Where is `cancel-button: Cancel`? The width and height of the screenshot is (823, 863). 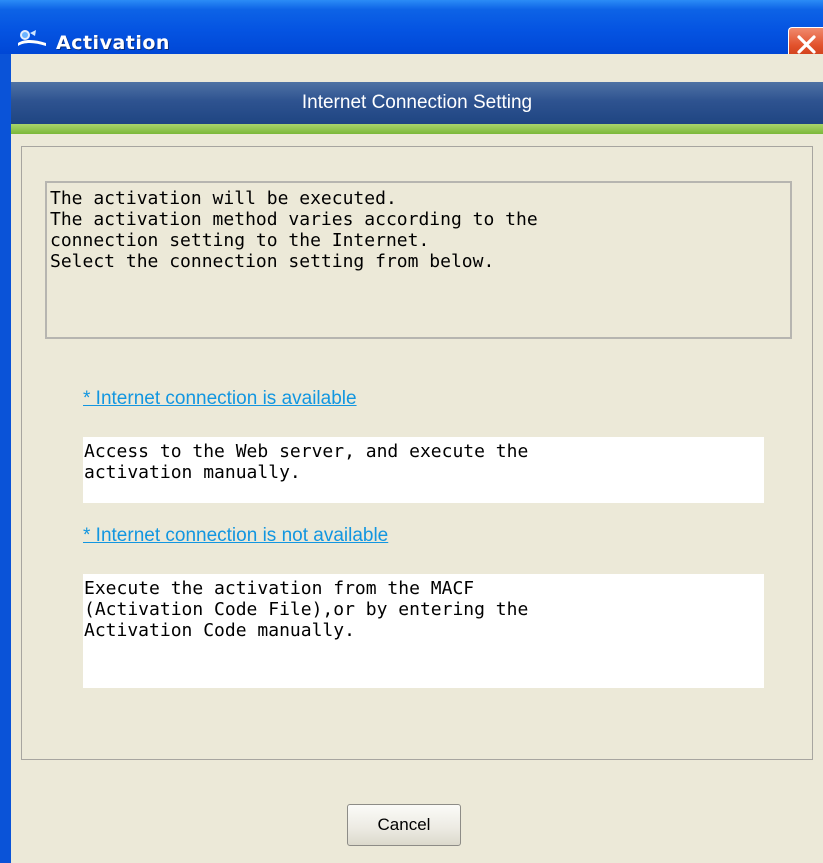 cancel-button: Cancel is located at coordinates (404, 825).